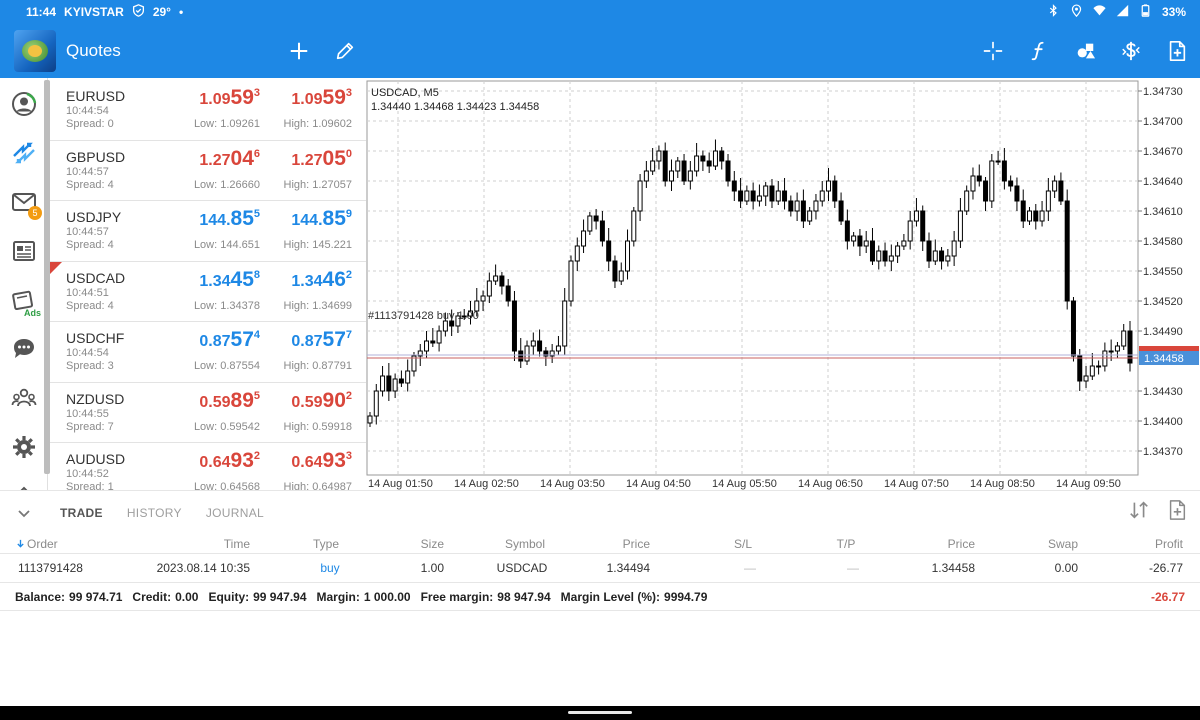 Image resolution: width=1200 pixels, height=720 pixels. Describe the element at coordinates (321, 340) in the screenshot. I see `quote-ask: 0.87 57 7` at that location.